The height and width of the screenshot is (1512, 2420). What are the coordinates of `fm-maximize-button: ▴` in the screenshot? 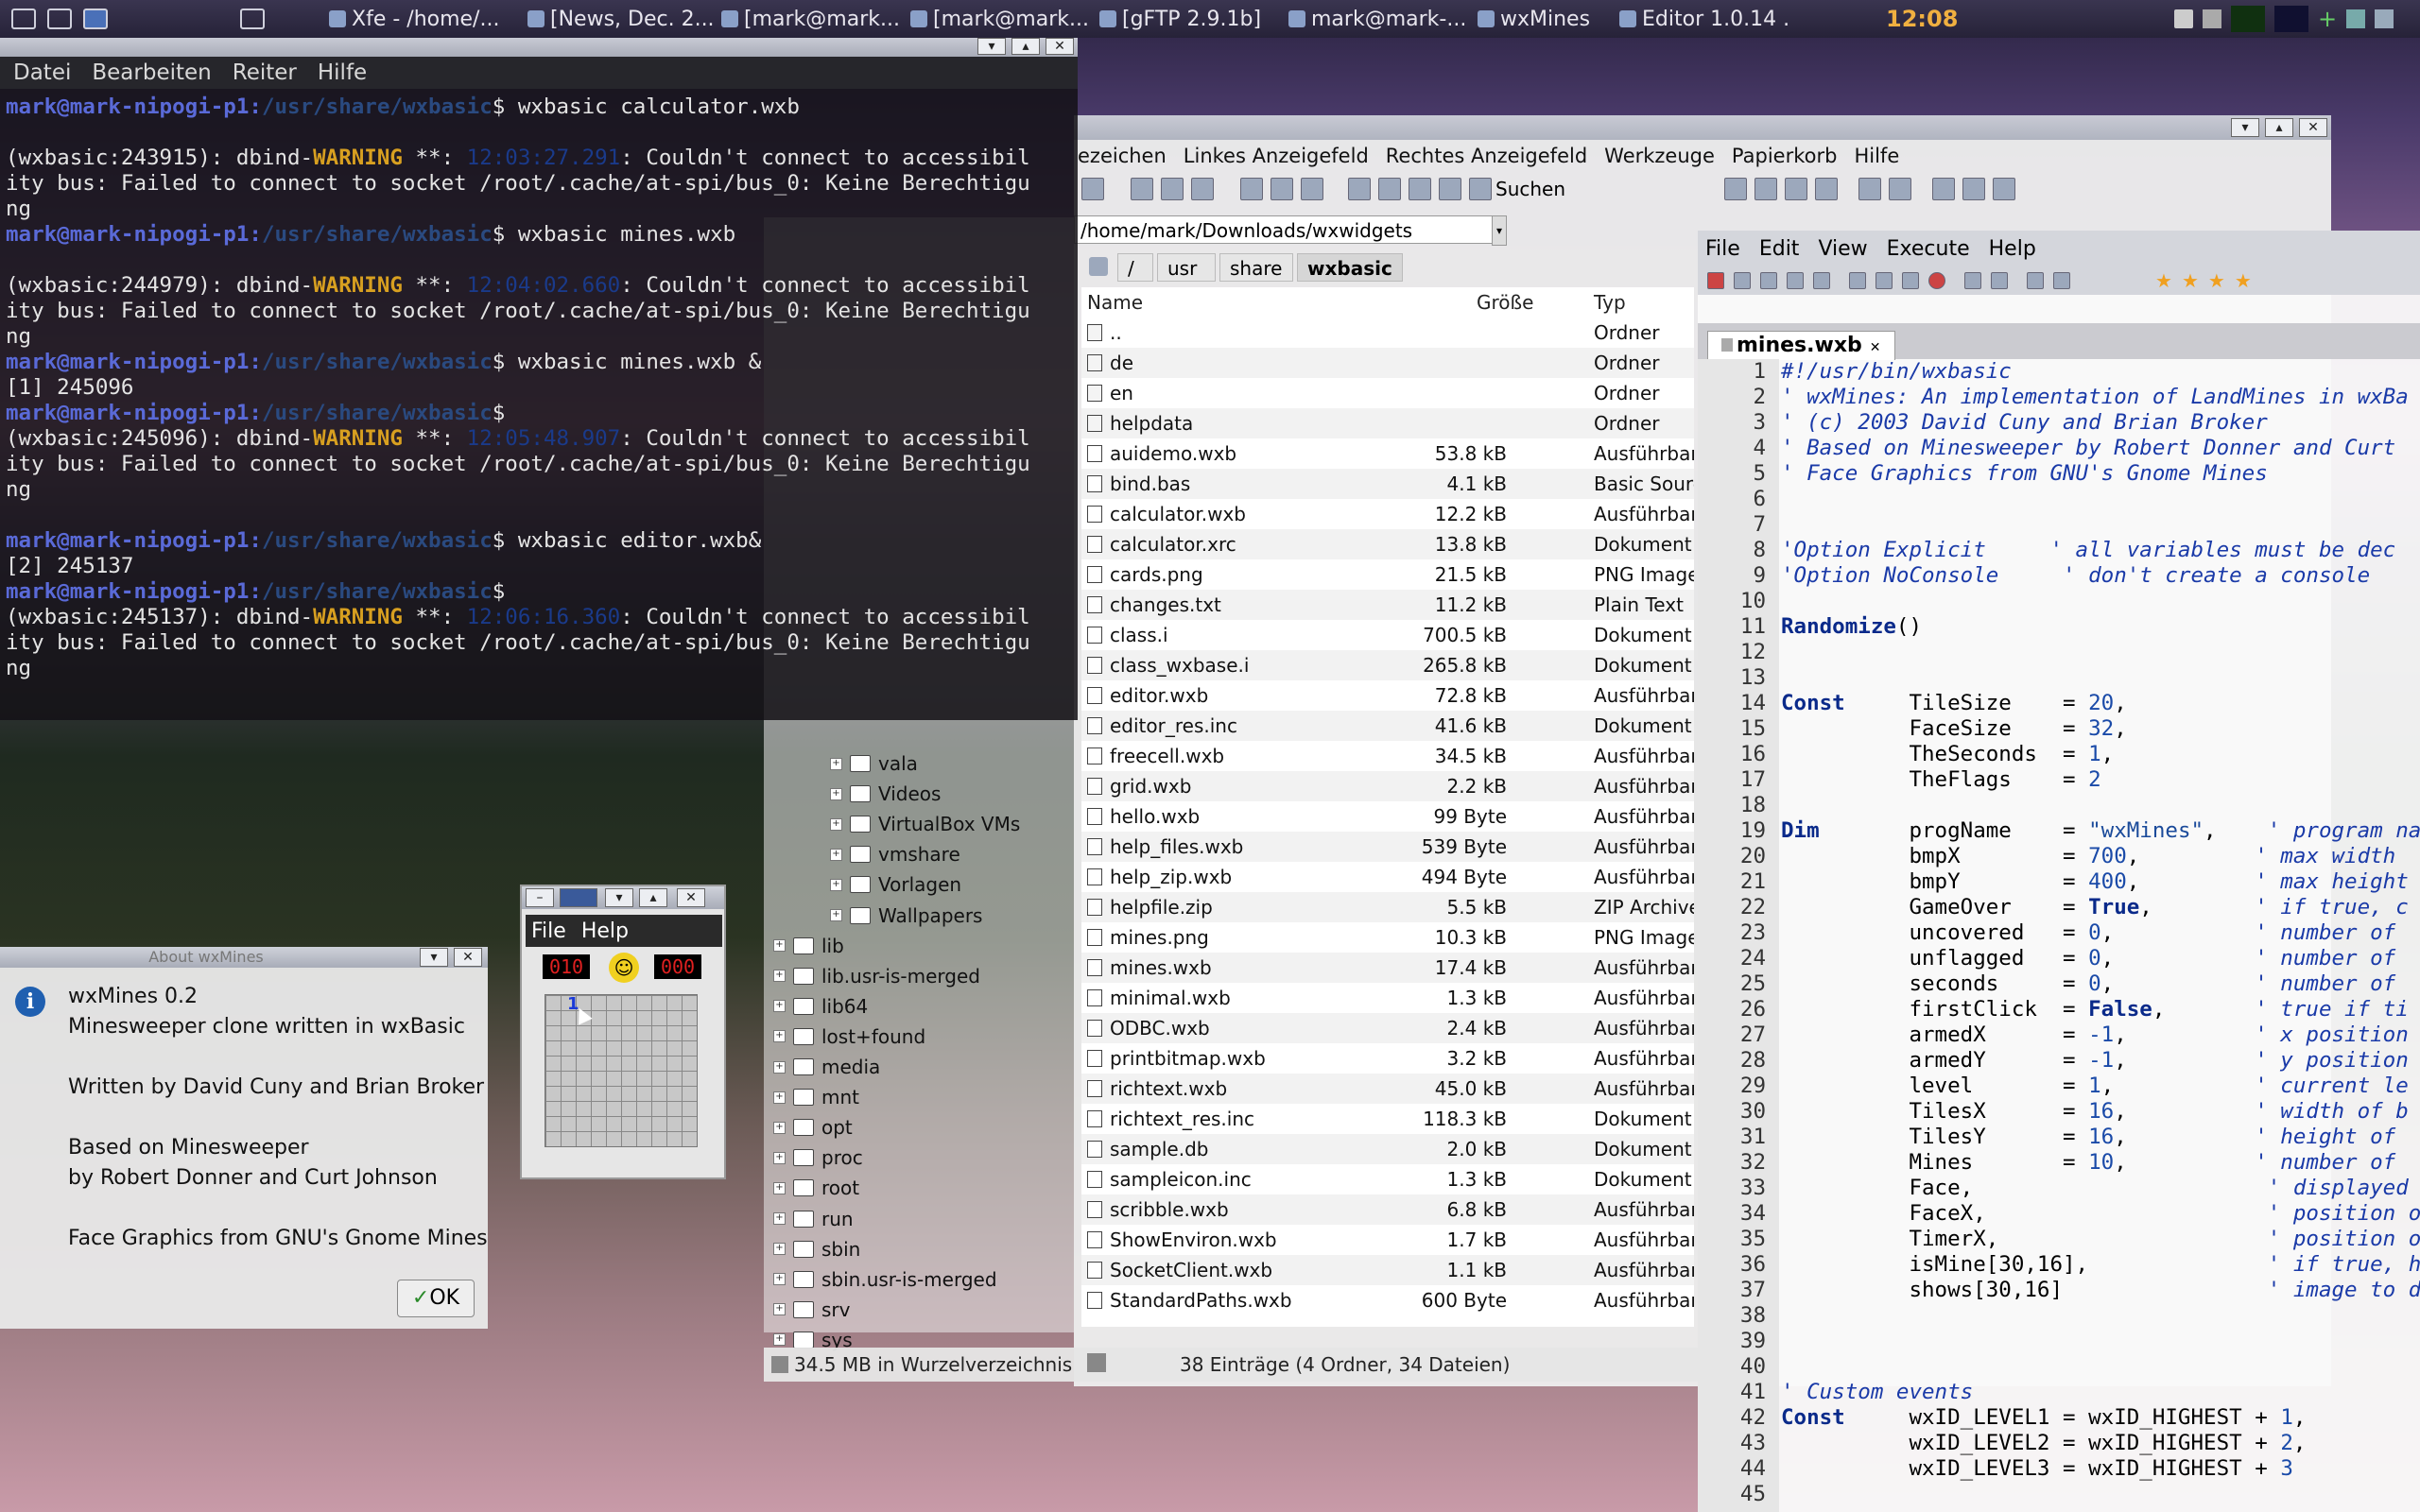 It's located at (2279, 127).